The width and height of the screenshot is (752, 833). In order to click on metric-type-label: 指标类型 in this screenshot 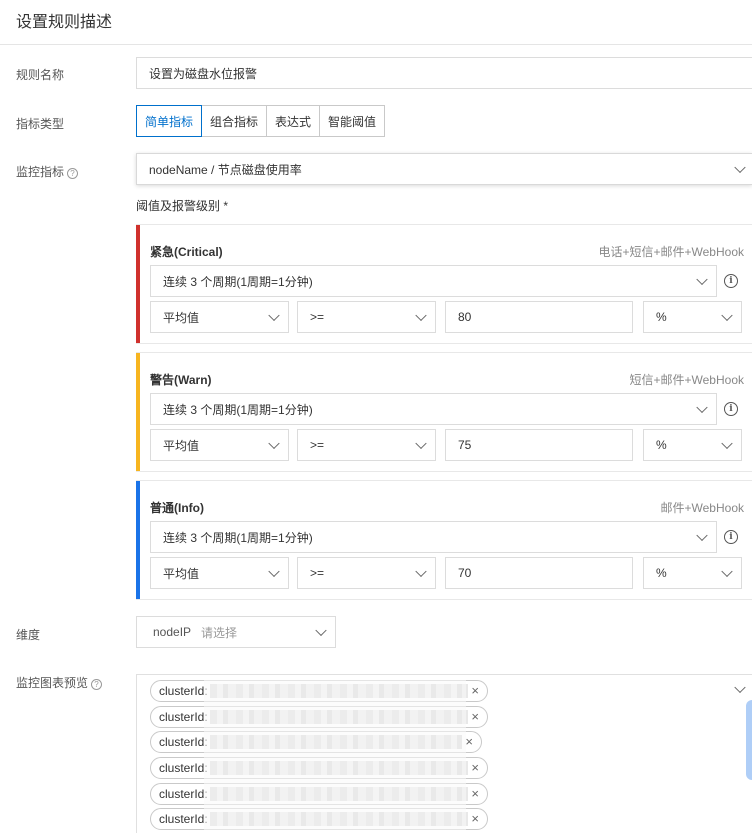, I will do `click(40, 124)`.